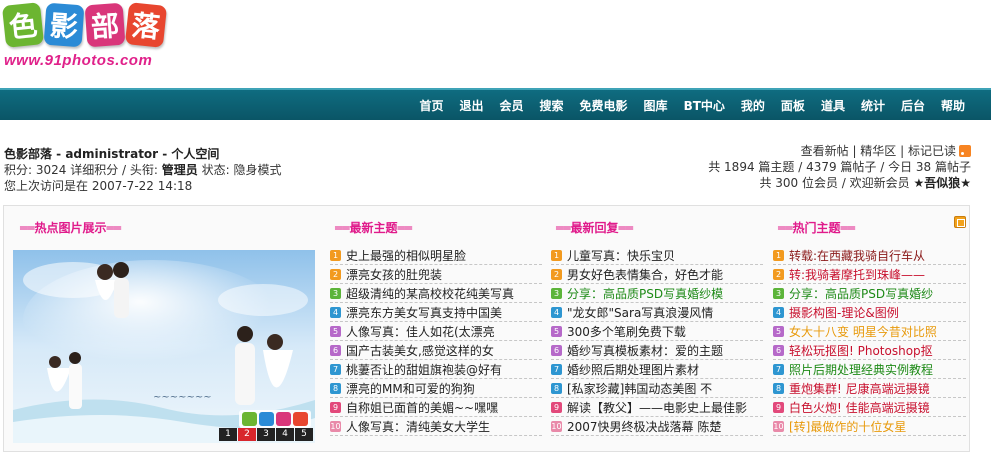 The width and height of the screenshot is (991, 456). What do you see at coordinates (431, 105) in the screenshot?
I see `nav-item-home: 首页` at bounding box center [431, 105].